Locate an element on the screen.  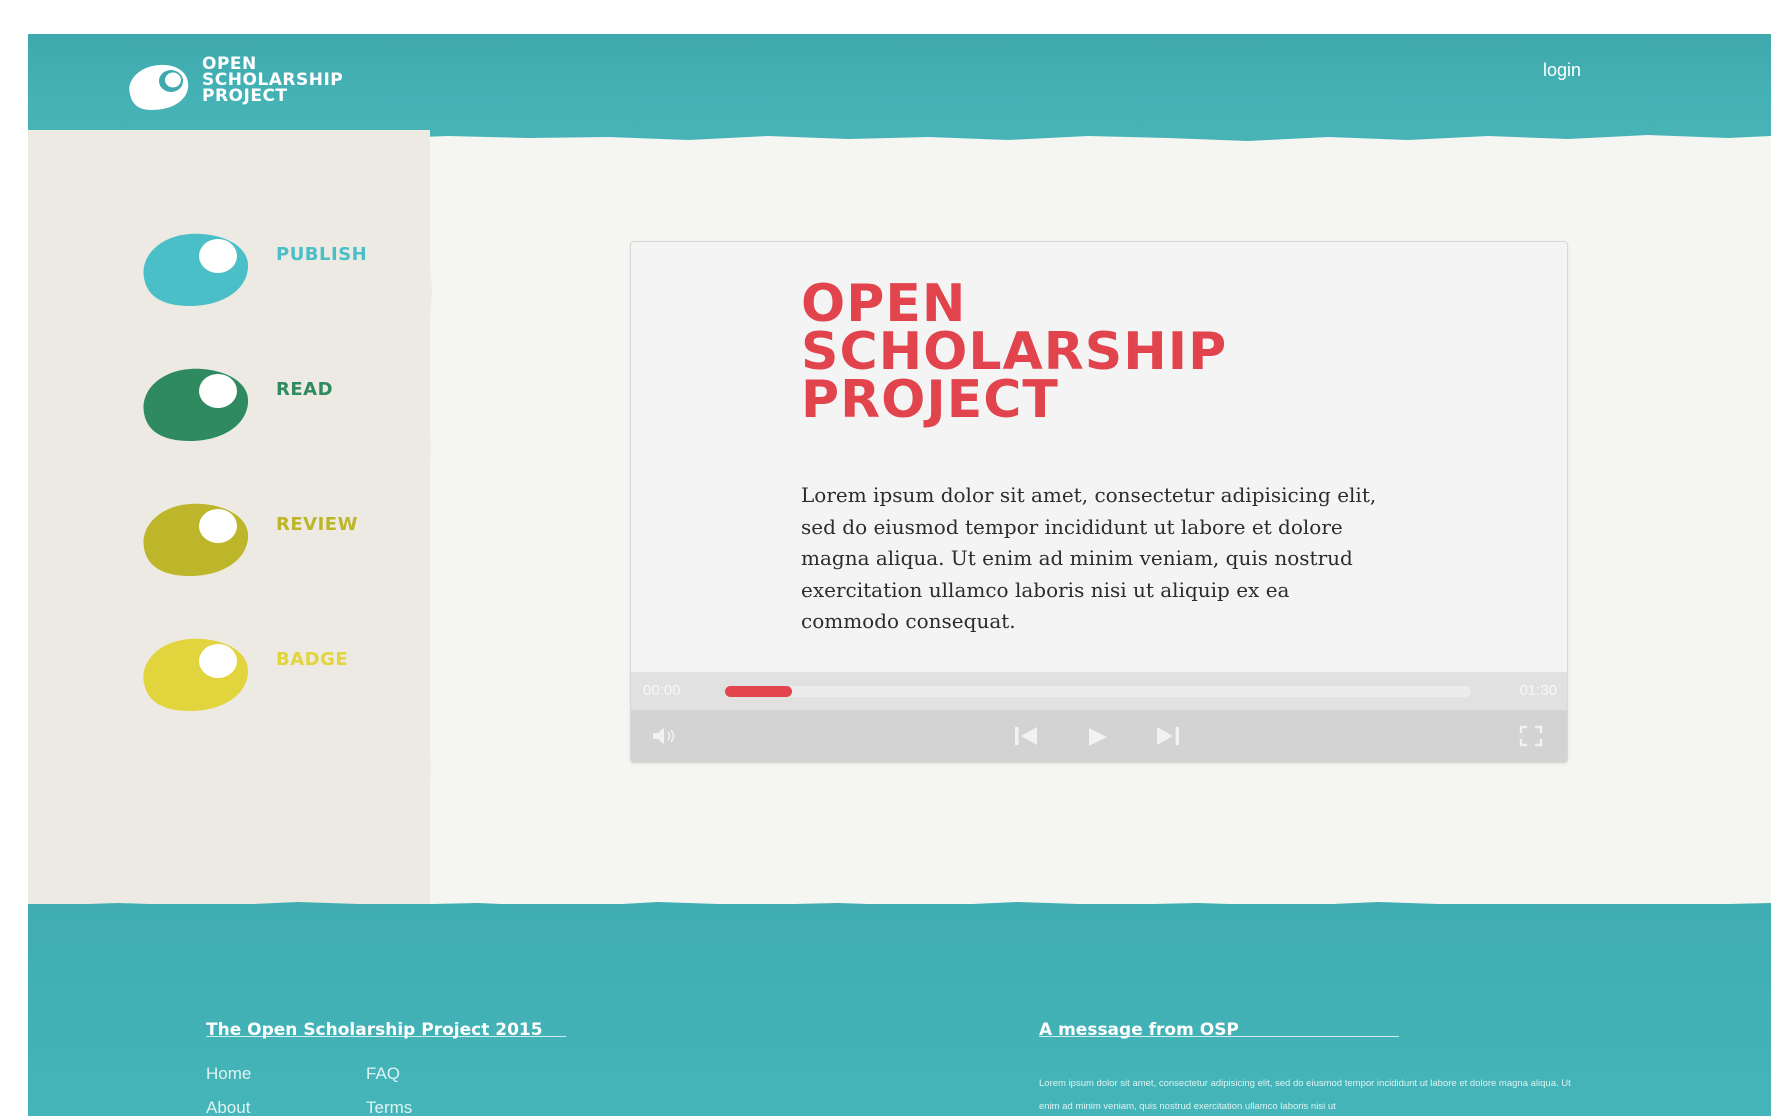
sidebar-item-label: PUBLISH is located at coordinates (322, 254).